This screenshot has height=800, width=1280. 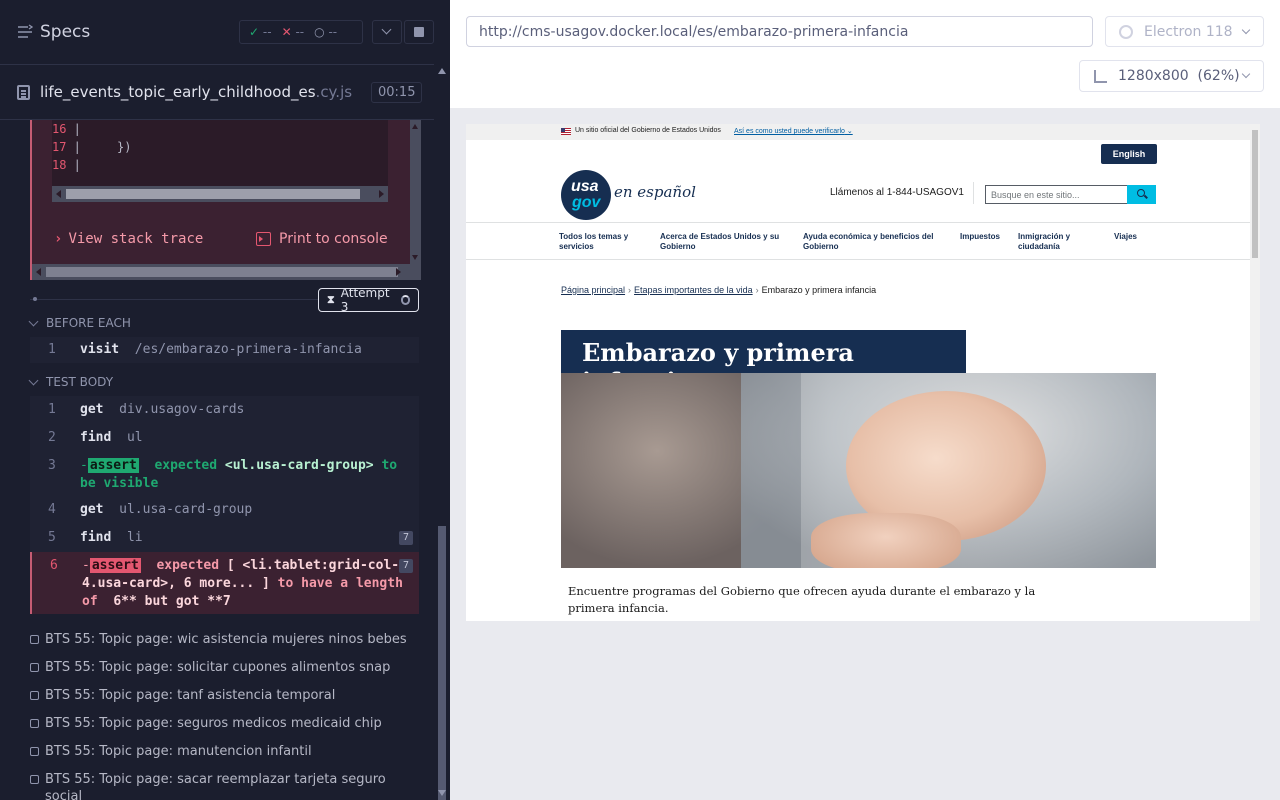 What do you see at coordinates (406, 566) in the screenshot?
I see `element-count-badge: 7` at bounding box center [406, 566].